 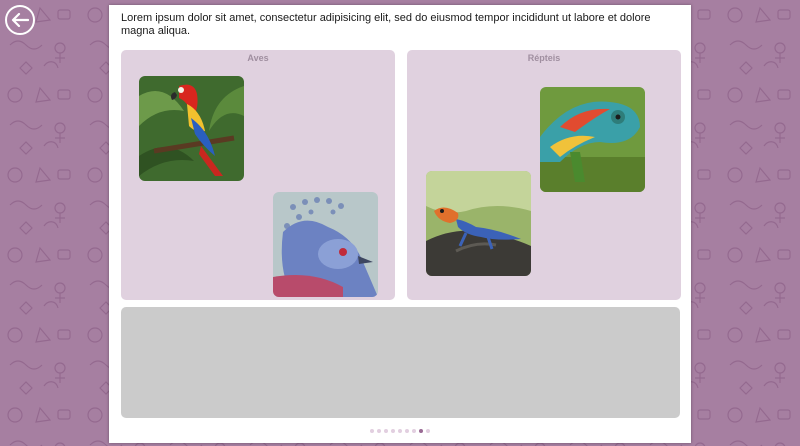 I want to click on agama-lizard-photo, so click(x=478, y=223).